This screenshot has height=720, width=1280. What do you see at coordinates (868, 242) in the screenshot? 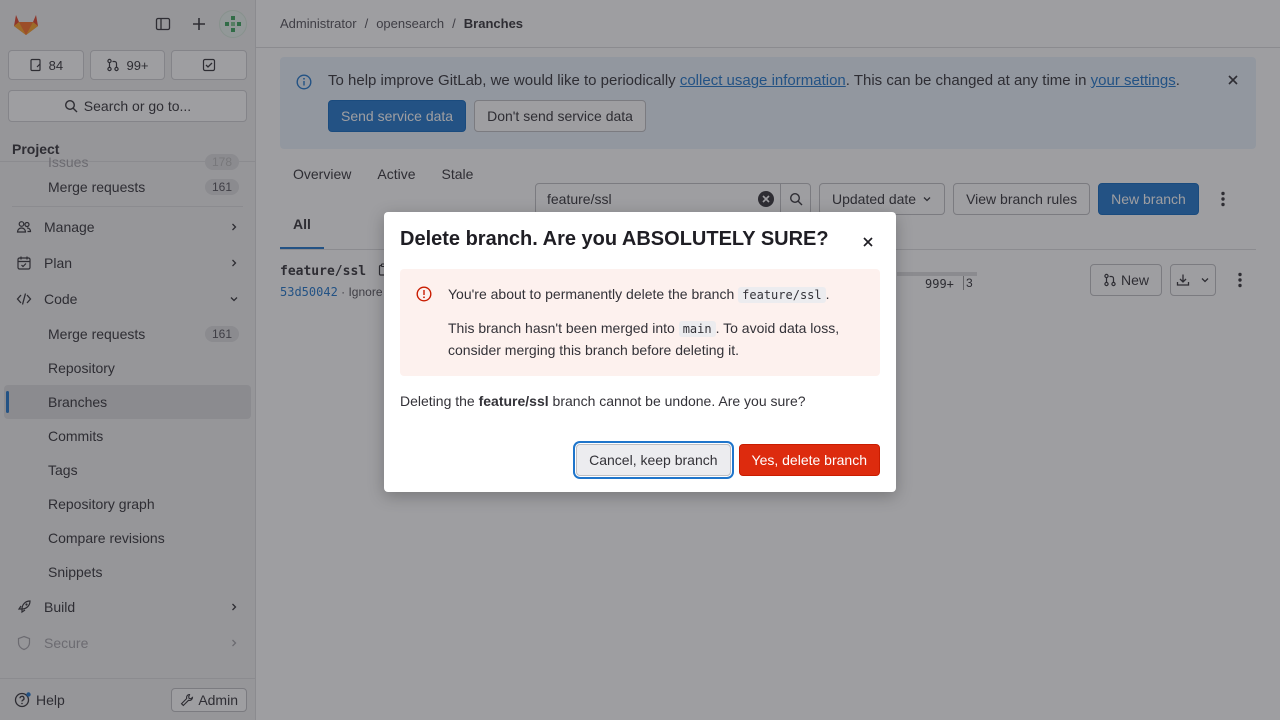
I see `close-icon` at bounding box center [868, 242].